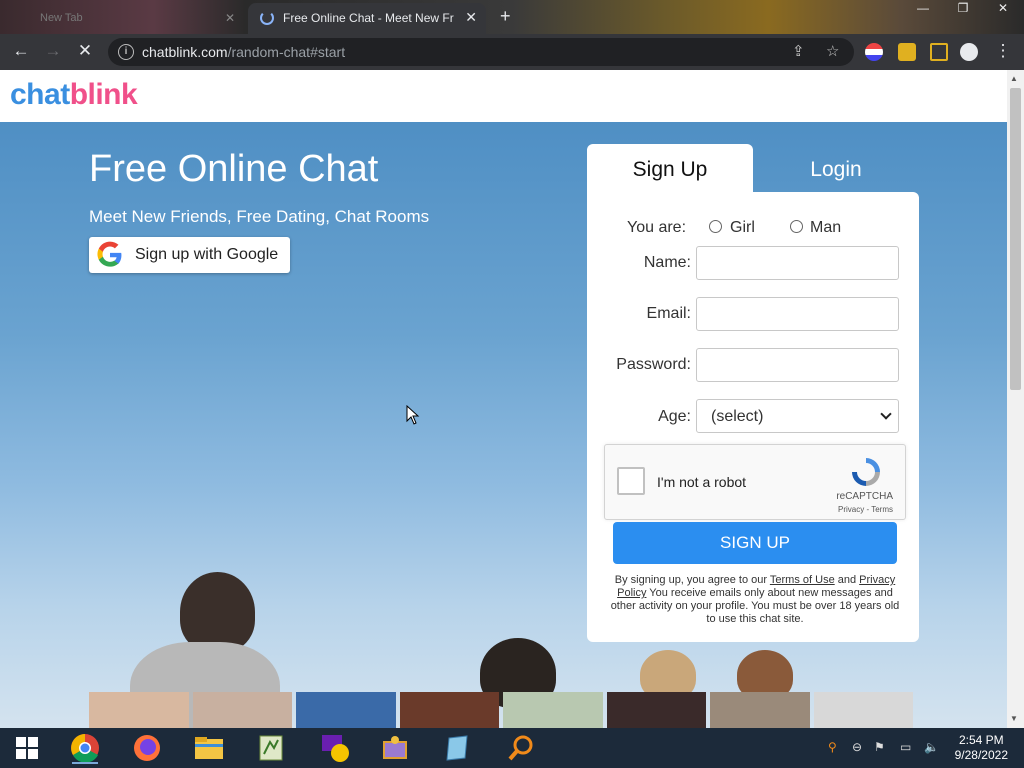 The width and height of the screenshot is (1024, 768). What do you see at coordinates (53, 51) in the screenshot?
I see `forward-icon: →` at bounding box center [53, 51].